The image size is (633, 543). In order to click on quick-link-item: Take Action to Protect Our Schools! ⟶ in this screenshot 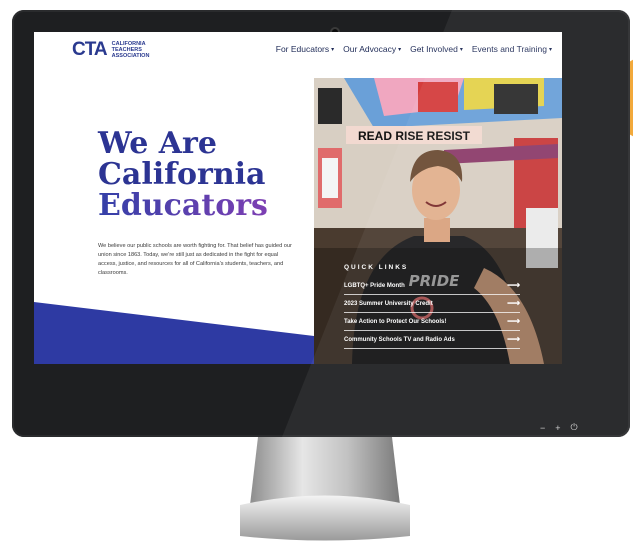, I will do `click(432, 322)`.